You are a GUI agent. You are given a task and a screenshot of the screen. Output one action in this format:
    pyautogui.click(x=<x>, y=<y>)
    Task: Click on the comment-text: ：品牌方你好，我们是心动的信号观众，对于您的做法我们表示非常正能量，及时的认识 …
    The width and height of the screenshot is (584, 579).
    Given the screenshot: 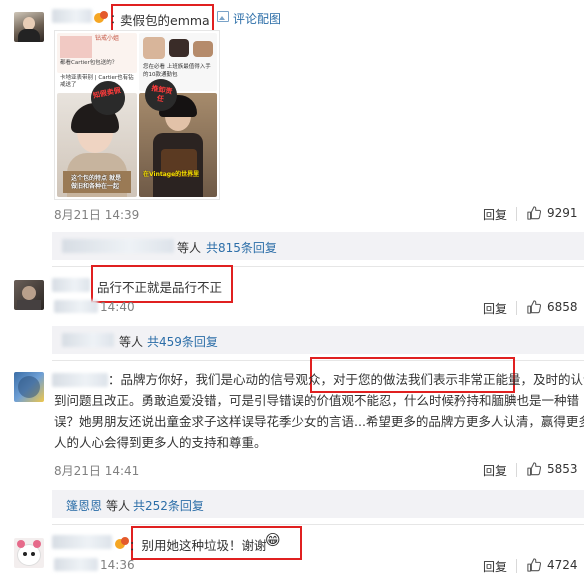 What is the action you would take?
    pyautogui.click(x=319, y=411)
    